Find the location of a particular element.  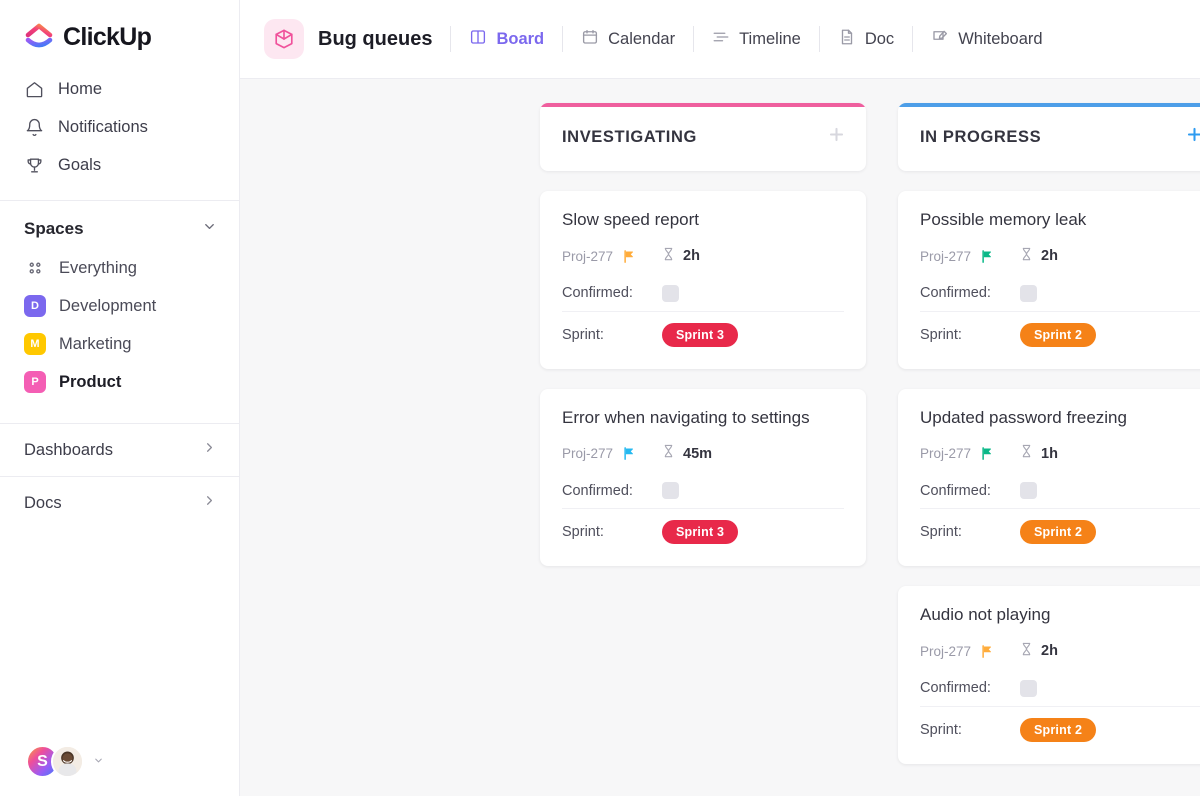

chevron-right-icon is located at coordinates (209, 450).